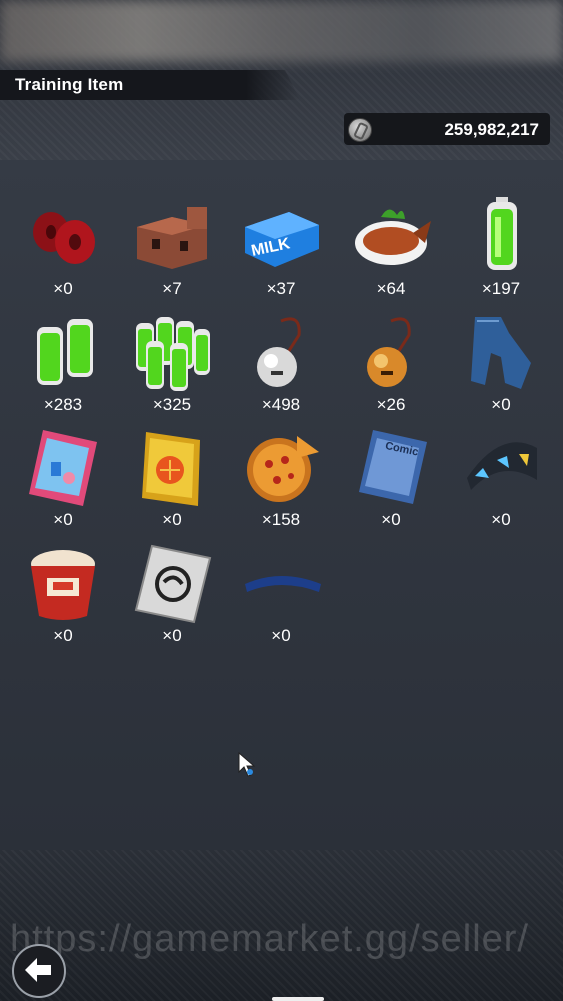  What do you see at coordinates (172, 288) in the screenshot?
I see `item-quantity: ×7` at bounding box center [172, 288].